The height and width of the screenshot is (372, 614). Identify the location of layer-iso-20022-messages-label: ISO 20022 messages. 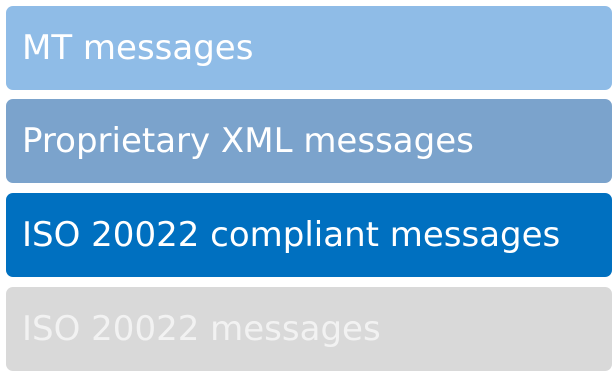
(201, 329).